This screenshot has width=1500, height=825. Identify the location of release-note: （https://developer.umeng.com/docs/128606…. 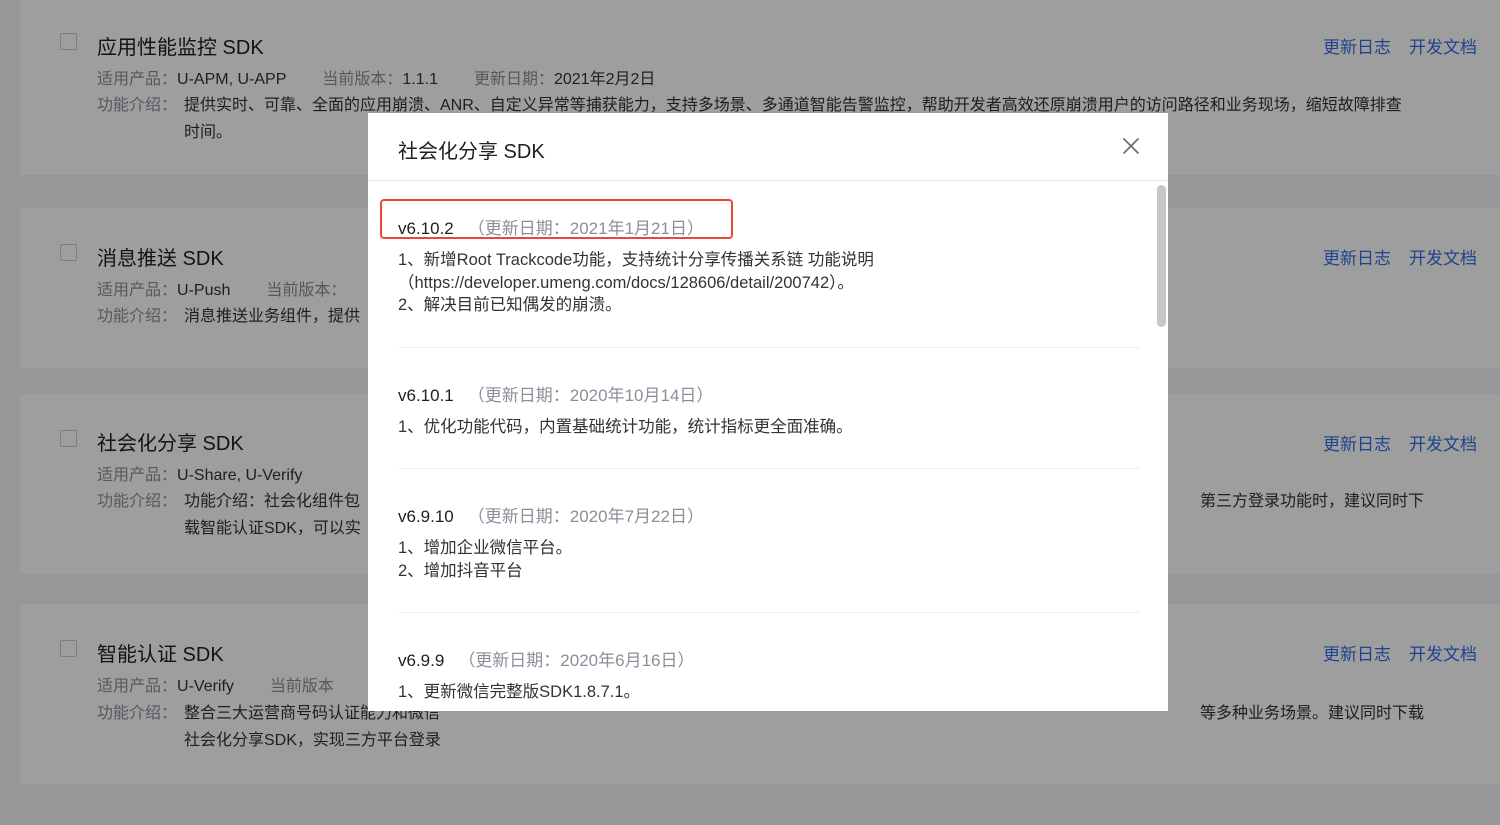
(626, 282).